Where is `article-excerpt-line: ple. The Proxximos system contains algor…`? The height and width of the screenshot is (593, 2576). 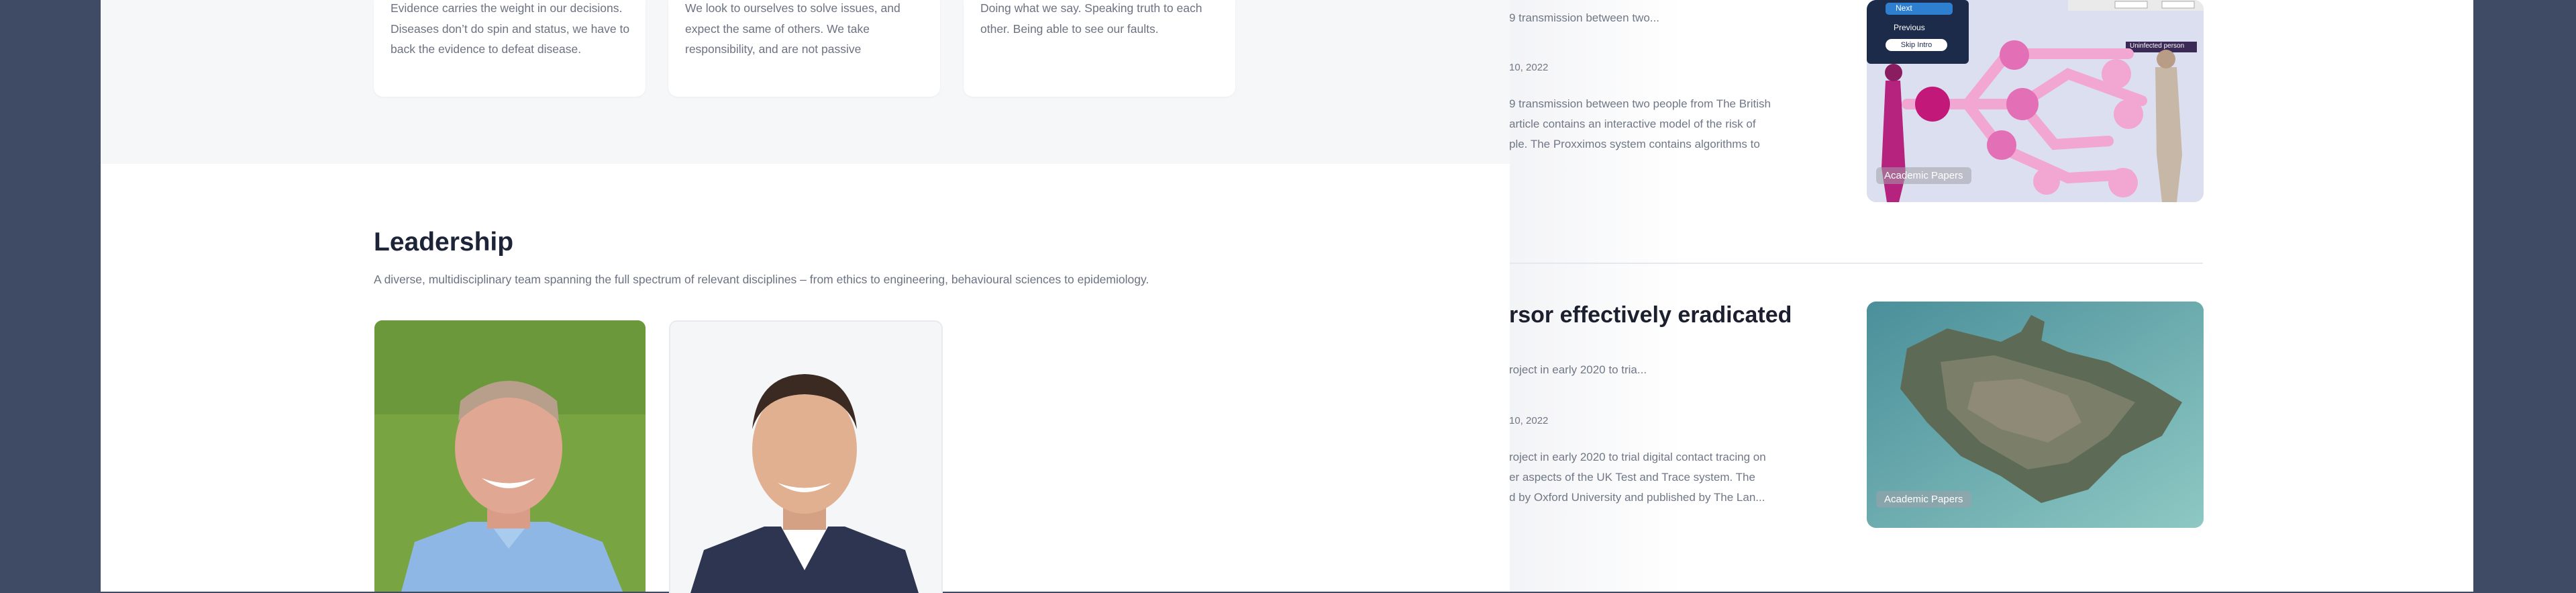 article-excerpt-line: ple. The Proxximos system contains algor… is located at coordinates (1634, 144).